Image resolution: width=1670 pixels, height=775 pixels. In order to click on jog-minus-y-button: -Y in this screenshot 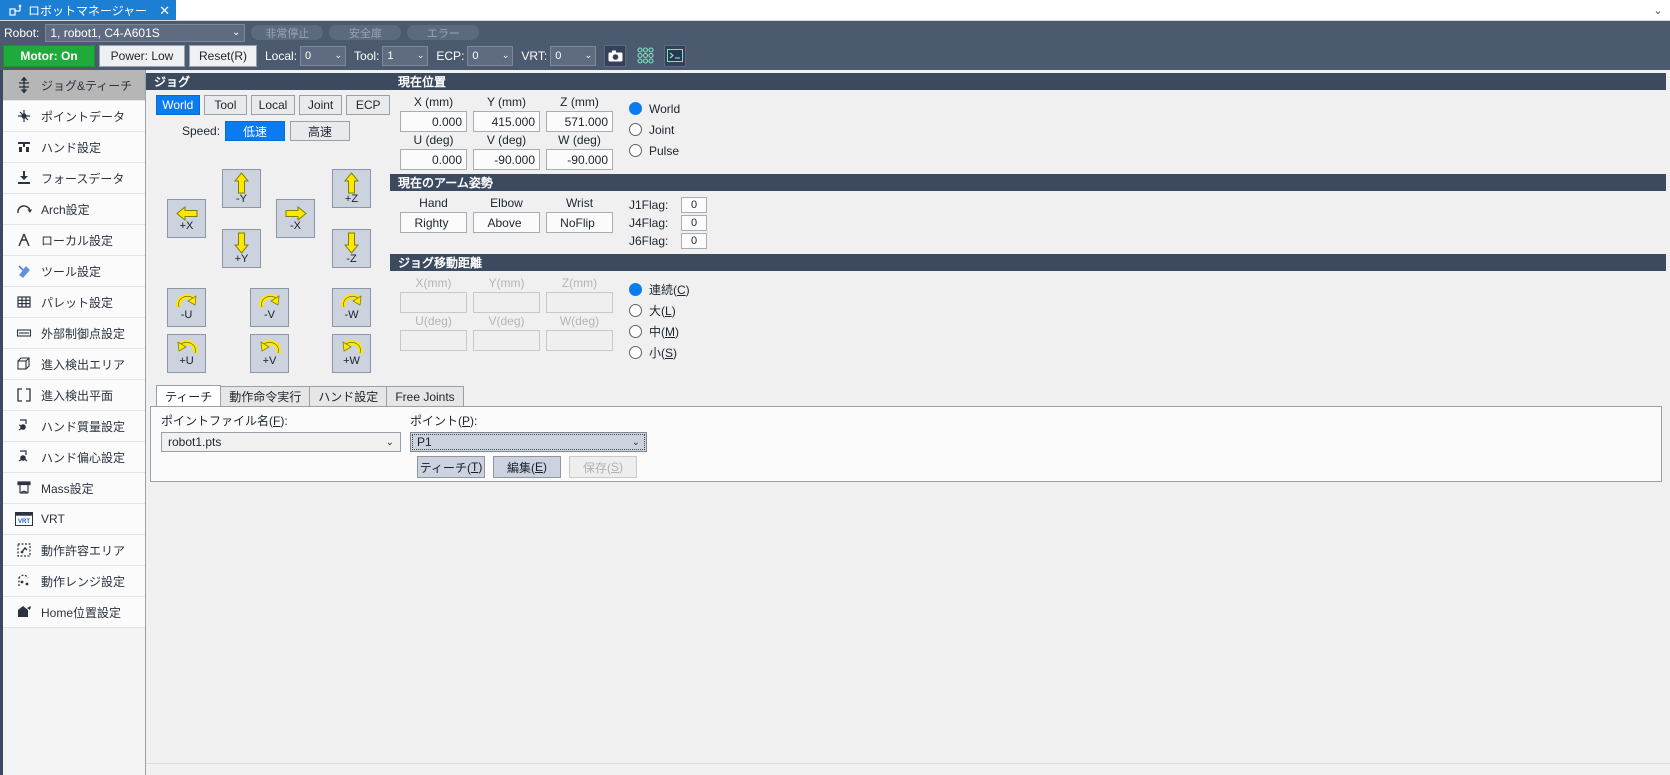, I will do `click(241, 188)`.